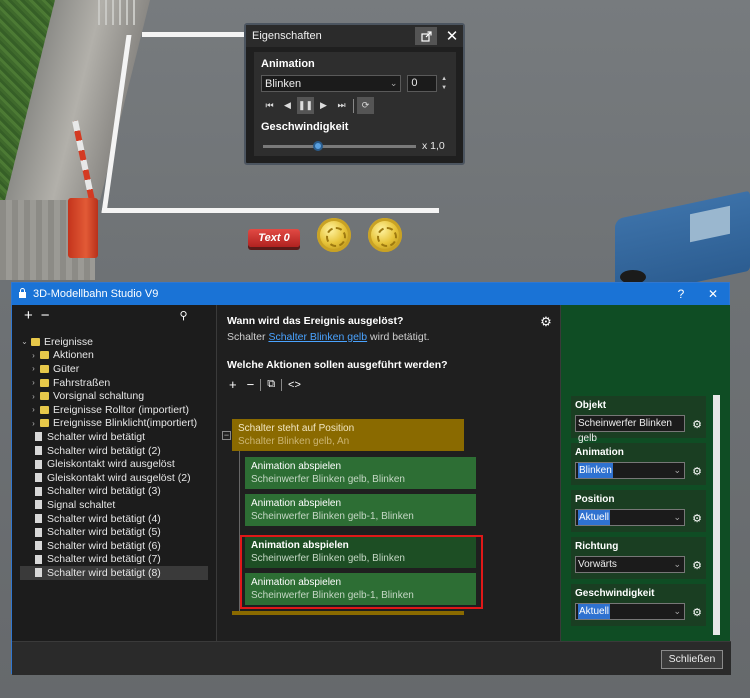  What do you see at coordinates (114, 573) in the screenshot?
I see `tree-event: Schalter wird betätigt (8)` at bounding box center [114, 573].